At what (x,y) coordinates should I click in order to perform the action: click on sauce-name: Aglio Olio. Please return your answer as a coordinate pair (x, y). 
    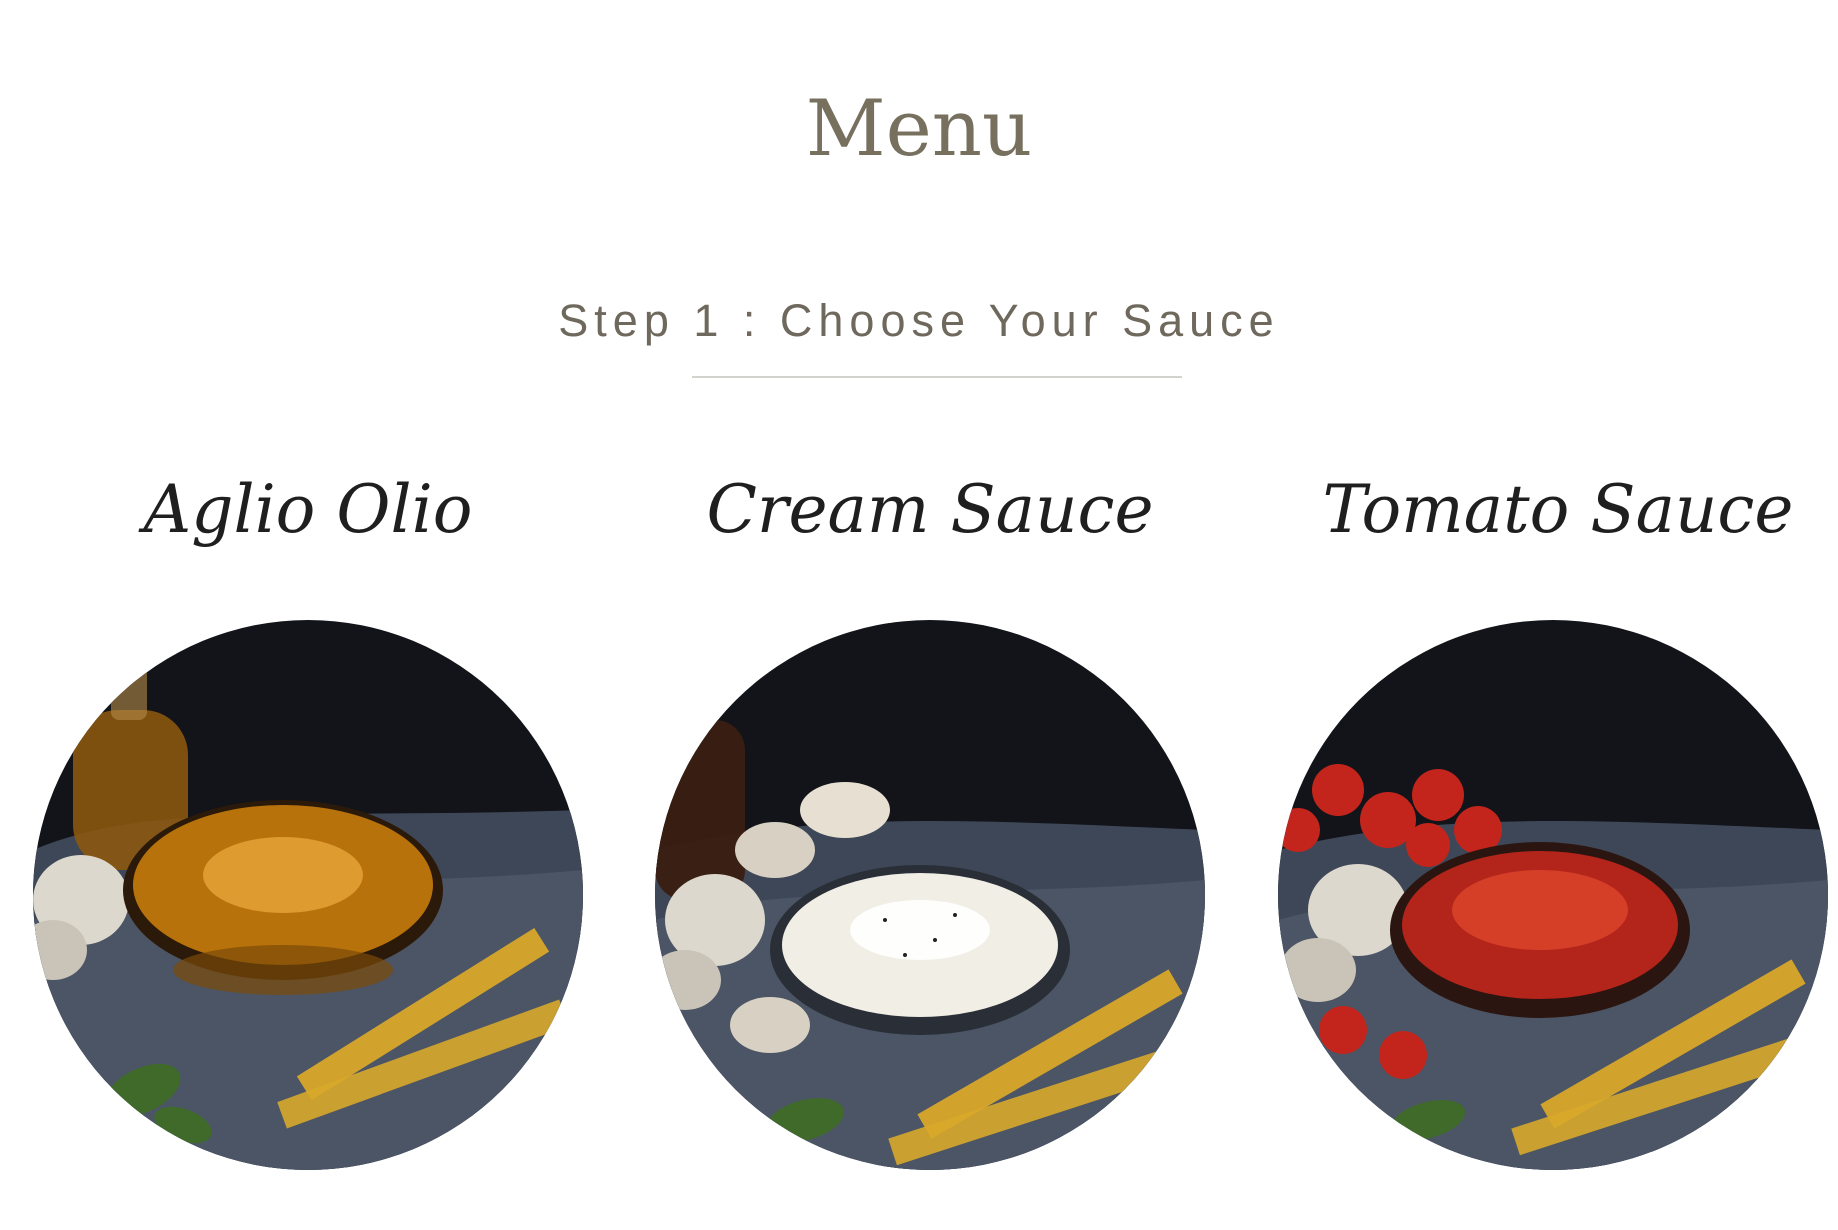
    Looking at the image, I should click on (308, 509).